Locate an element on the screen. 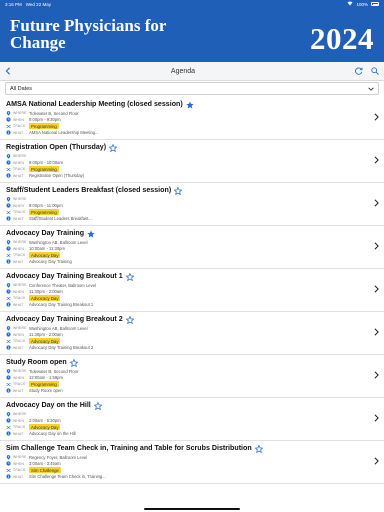  session-title: Study Room open is located at coordinates (36, 362).